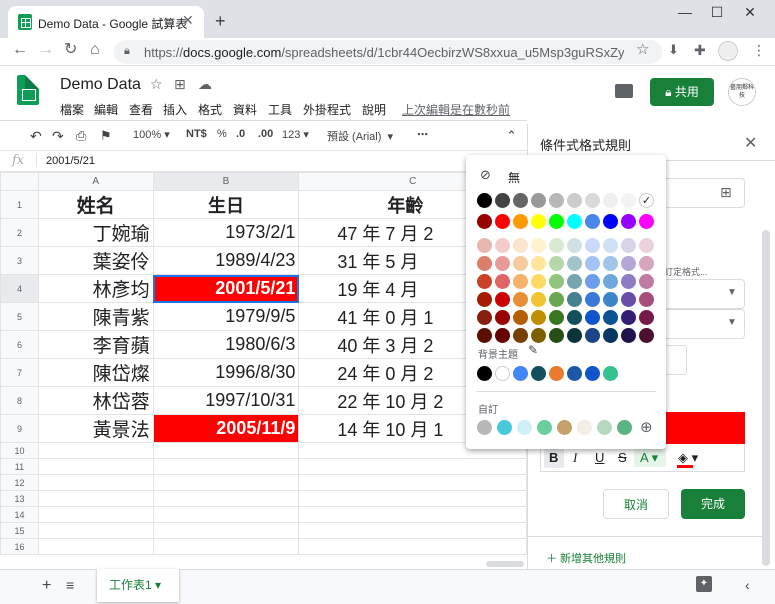 Image resolution: width=775 pixels, height=604 pixels. I want to click on row-header: 2, so click(19, 232).